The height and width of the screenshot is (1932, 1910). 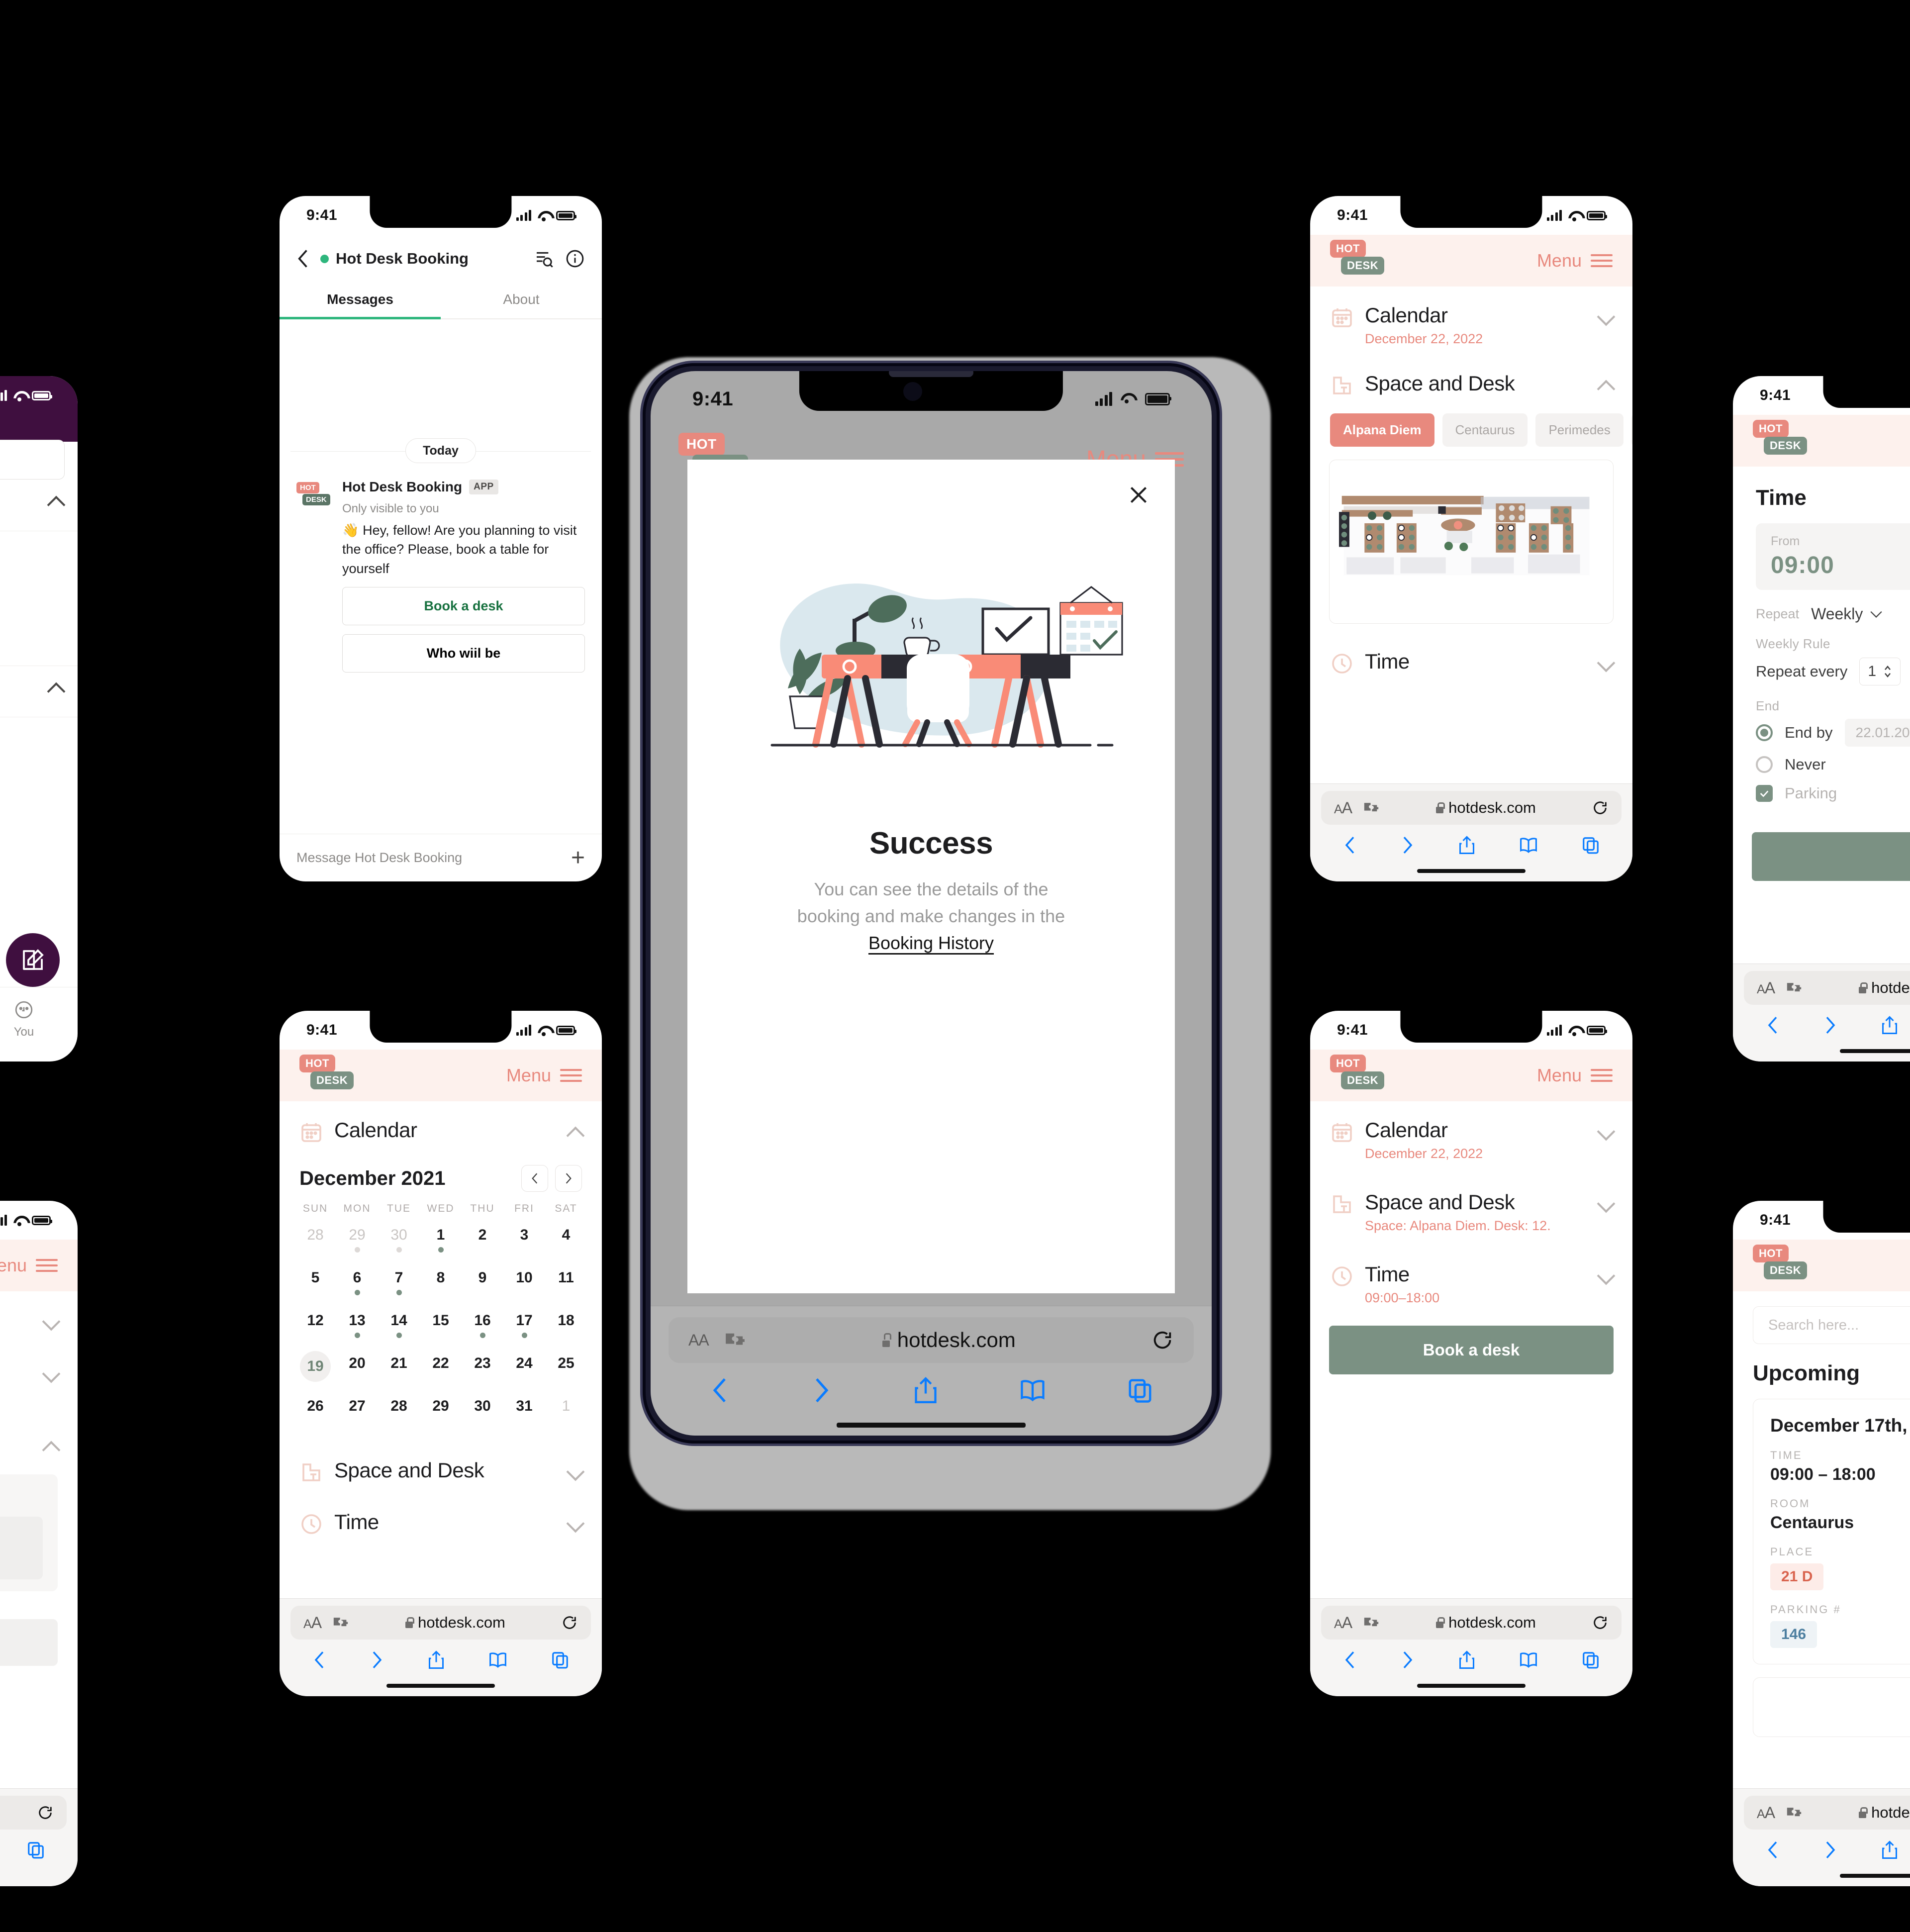 I want to click on search-messages-icon, so click(x=544, y=259).